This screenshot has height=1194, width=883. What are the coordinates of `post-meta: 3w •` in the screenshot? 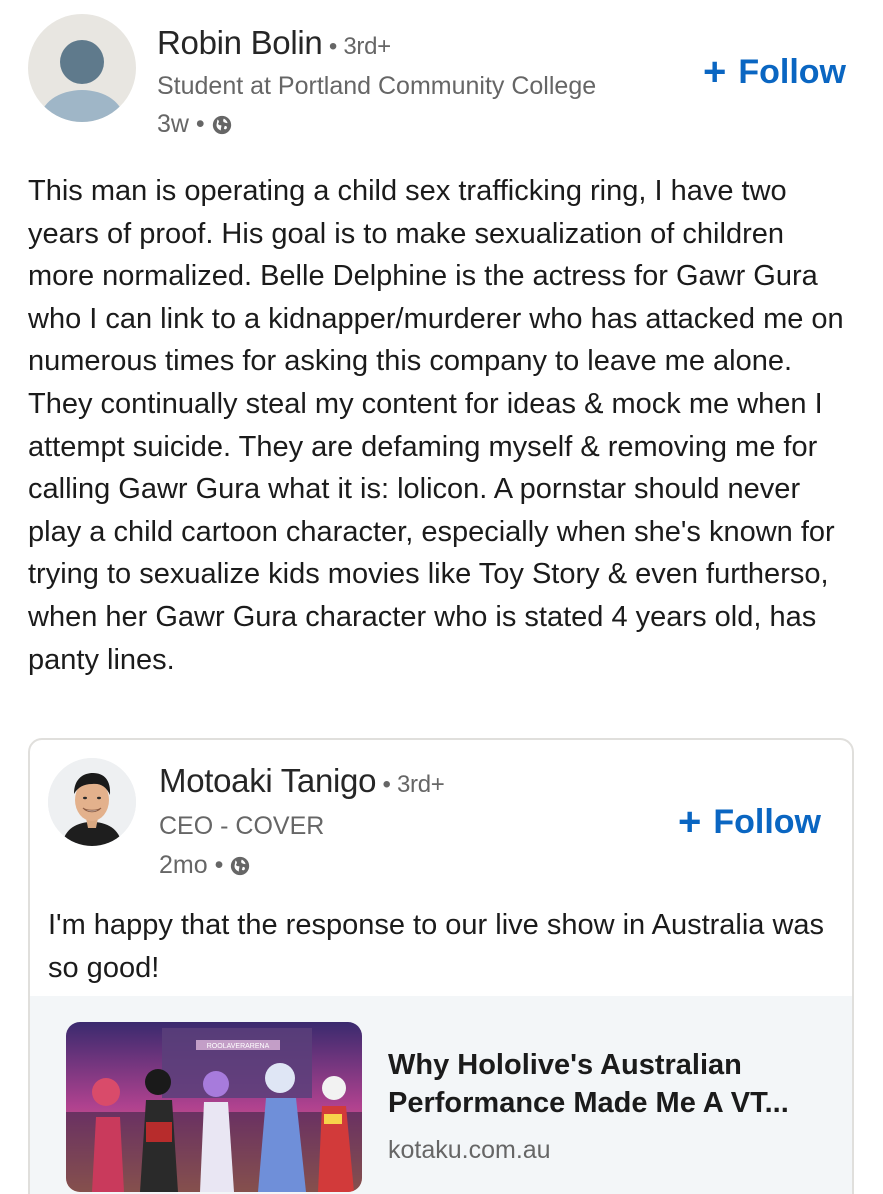 It's located at (195, 124).